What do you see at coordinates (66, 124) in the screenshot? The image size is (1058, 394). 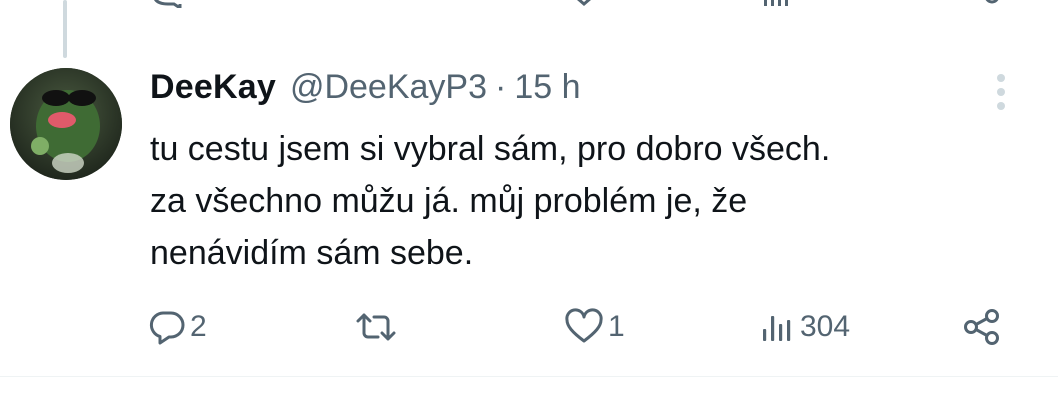 I see `avatar` at bounding box center [66, 124].